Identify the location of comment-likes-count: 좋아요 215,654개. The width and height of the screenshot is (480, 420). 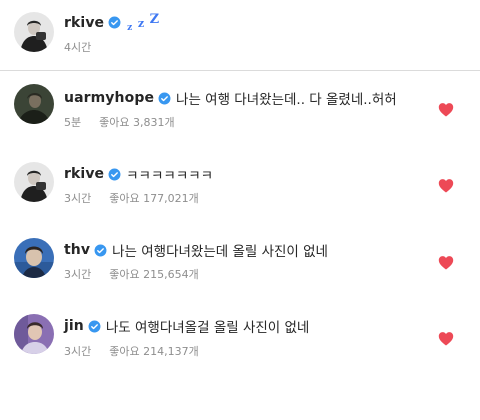
(153, 274).